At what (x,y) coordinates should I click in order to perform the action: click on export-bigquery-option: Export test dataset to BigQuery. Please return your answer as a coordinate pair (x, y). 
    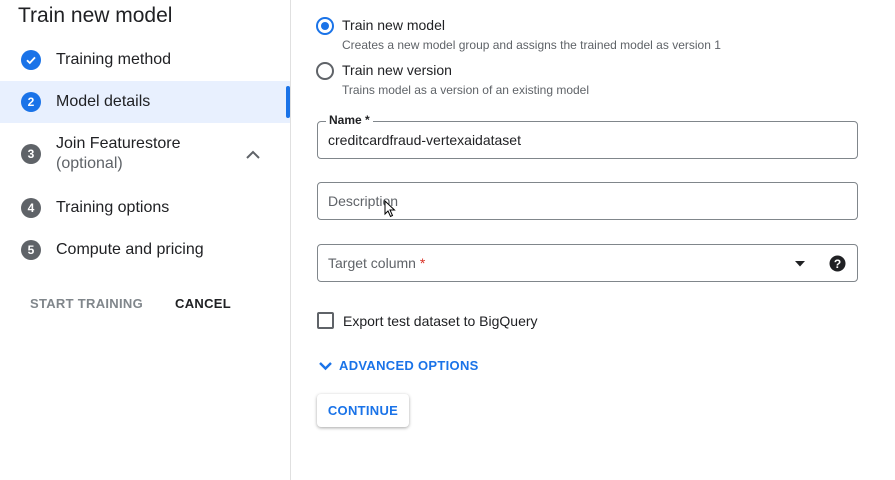
    Looking at the image, I should click on (427, 320).